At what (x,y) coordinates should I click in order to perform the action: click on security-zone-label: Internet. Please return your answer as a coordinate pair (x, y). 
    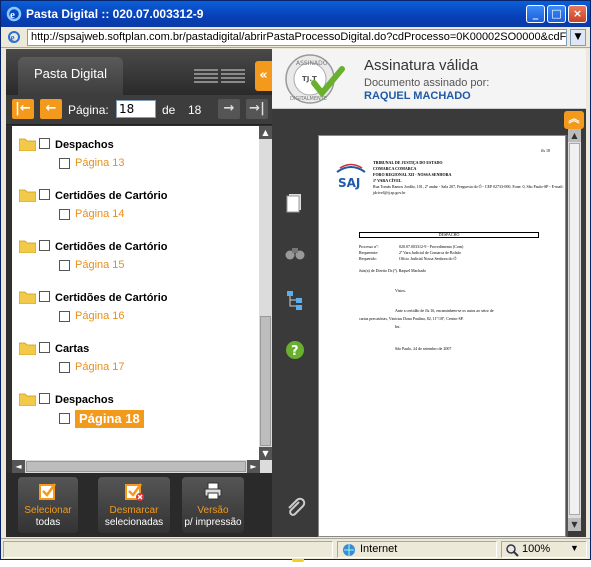
    Looking at the image, I should click on (379, 549).